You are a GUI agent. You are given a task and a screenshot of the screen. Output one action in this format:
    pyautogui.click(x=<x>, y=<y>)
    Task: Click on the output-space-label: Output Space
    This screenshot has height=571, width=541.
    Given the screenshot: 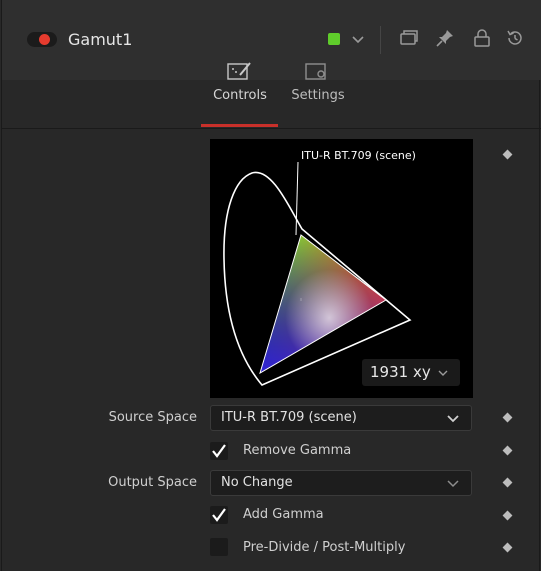 What is the action you would take?
    pyautogui.click(x=152, y=482)
    